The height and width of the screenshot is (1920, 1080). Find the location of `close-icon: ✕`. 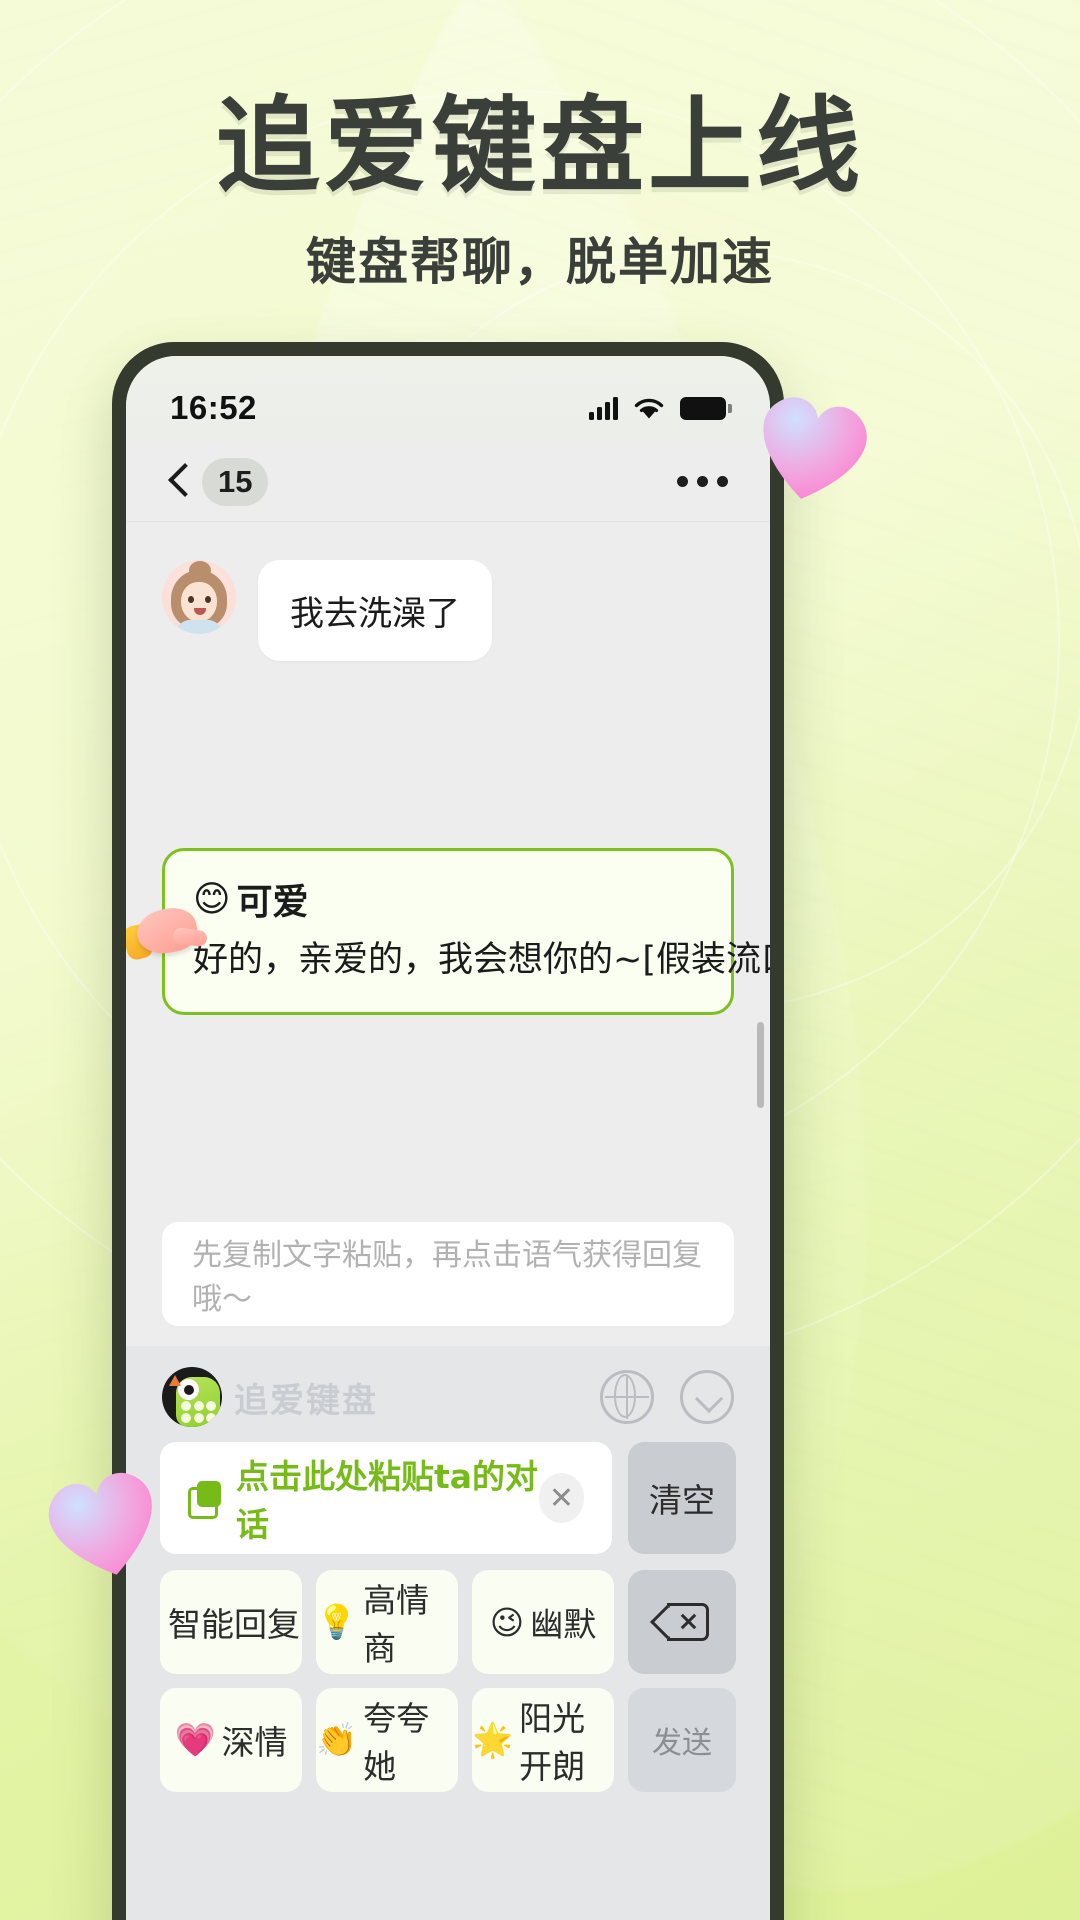

close-icon: ✕ is located at coordinates (561, 1498).